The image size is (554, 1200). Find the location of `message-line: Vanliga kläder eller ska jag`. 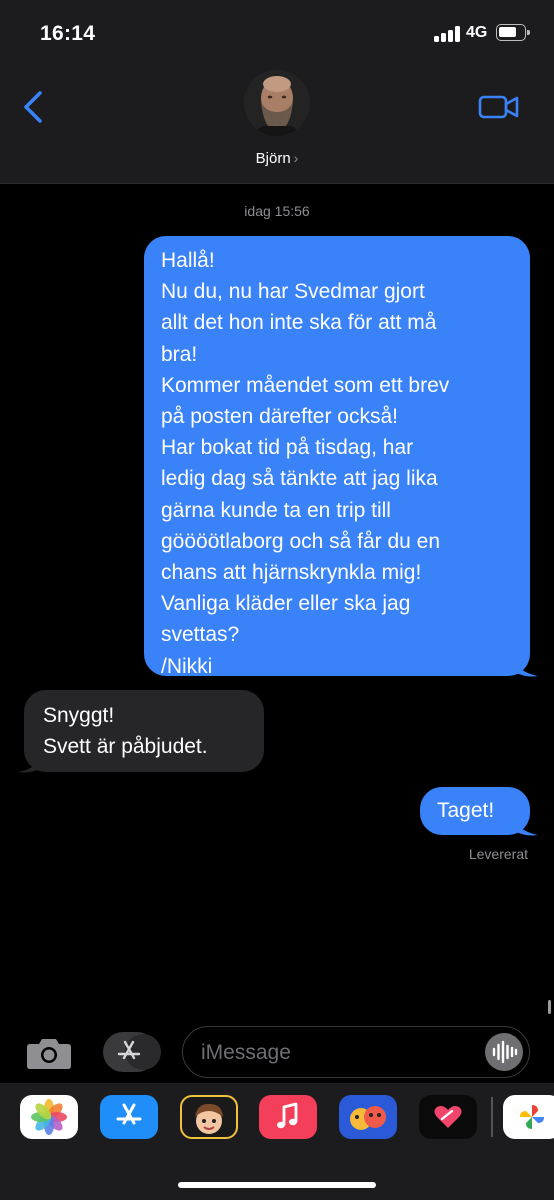

message-line: Vanliga kläder eller ska jag is located at coordinates (286, 604).